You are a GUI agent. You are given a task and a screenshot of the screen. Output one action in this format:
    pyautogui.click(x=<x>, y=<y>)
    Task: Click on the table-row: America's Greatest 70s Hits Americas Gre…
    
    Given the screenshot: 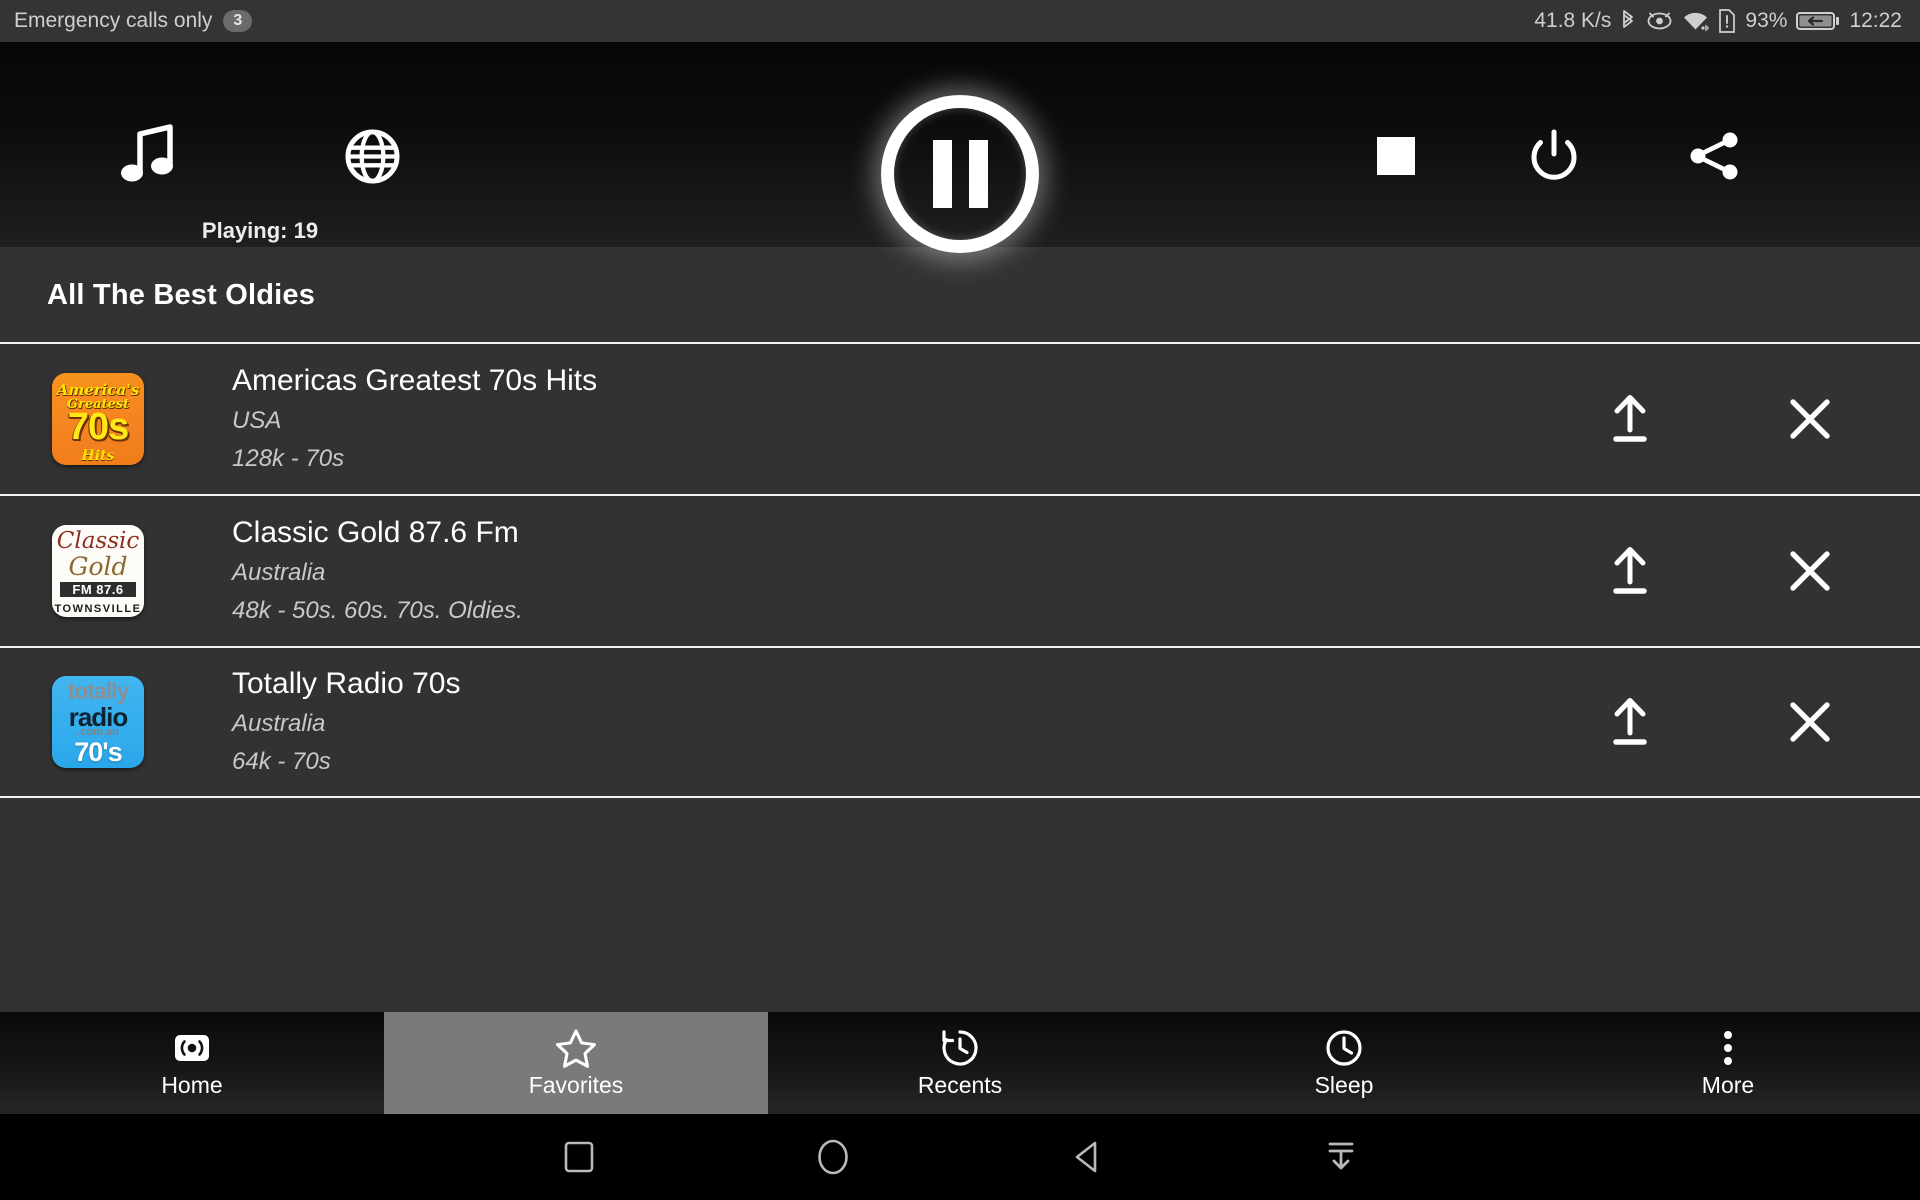 What is the action you would take?
    pyautogui.click(x=960, y=418)
    